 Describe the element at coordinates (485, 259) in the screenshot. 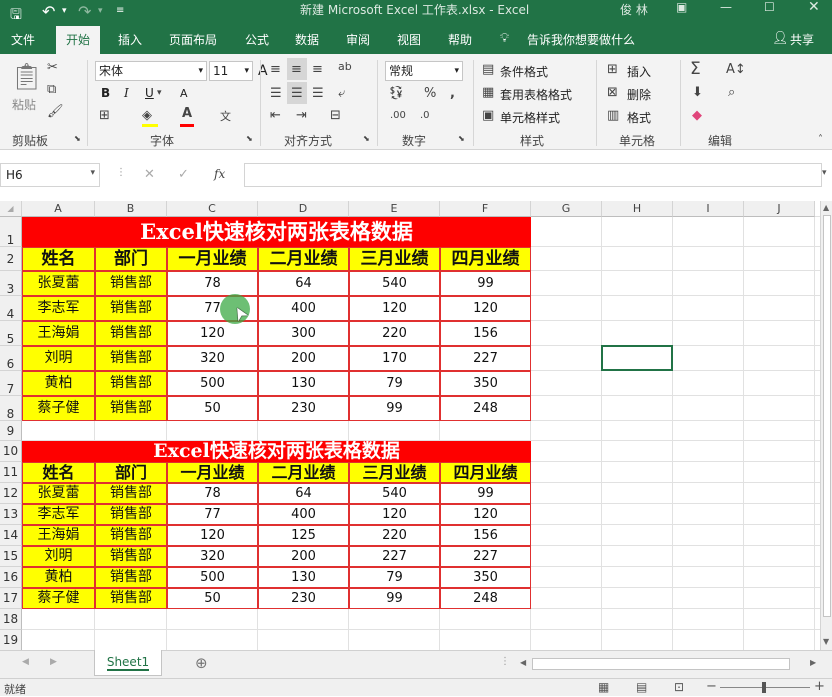

I see `table1-header-cell: 四月业绩` at that location.